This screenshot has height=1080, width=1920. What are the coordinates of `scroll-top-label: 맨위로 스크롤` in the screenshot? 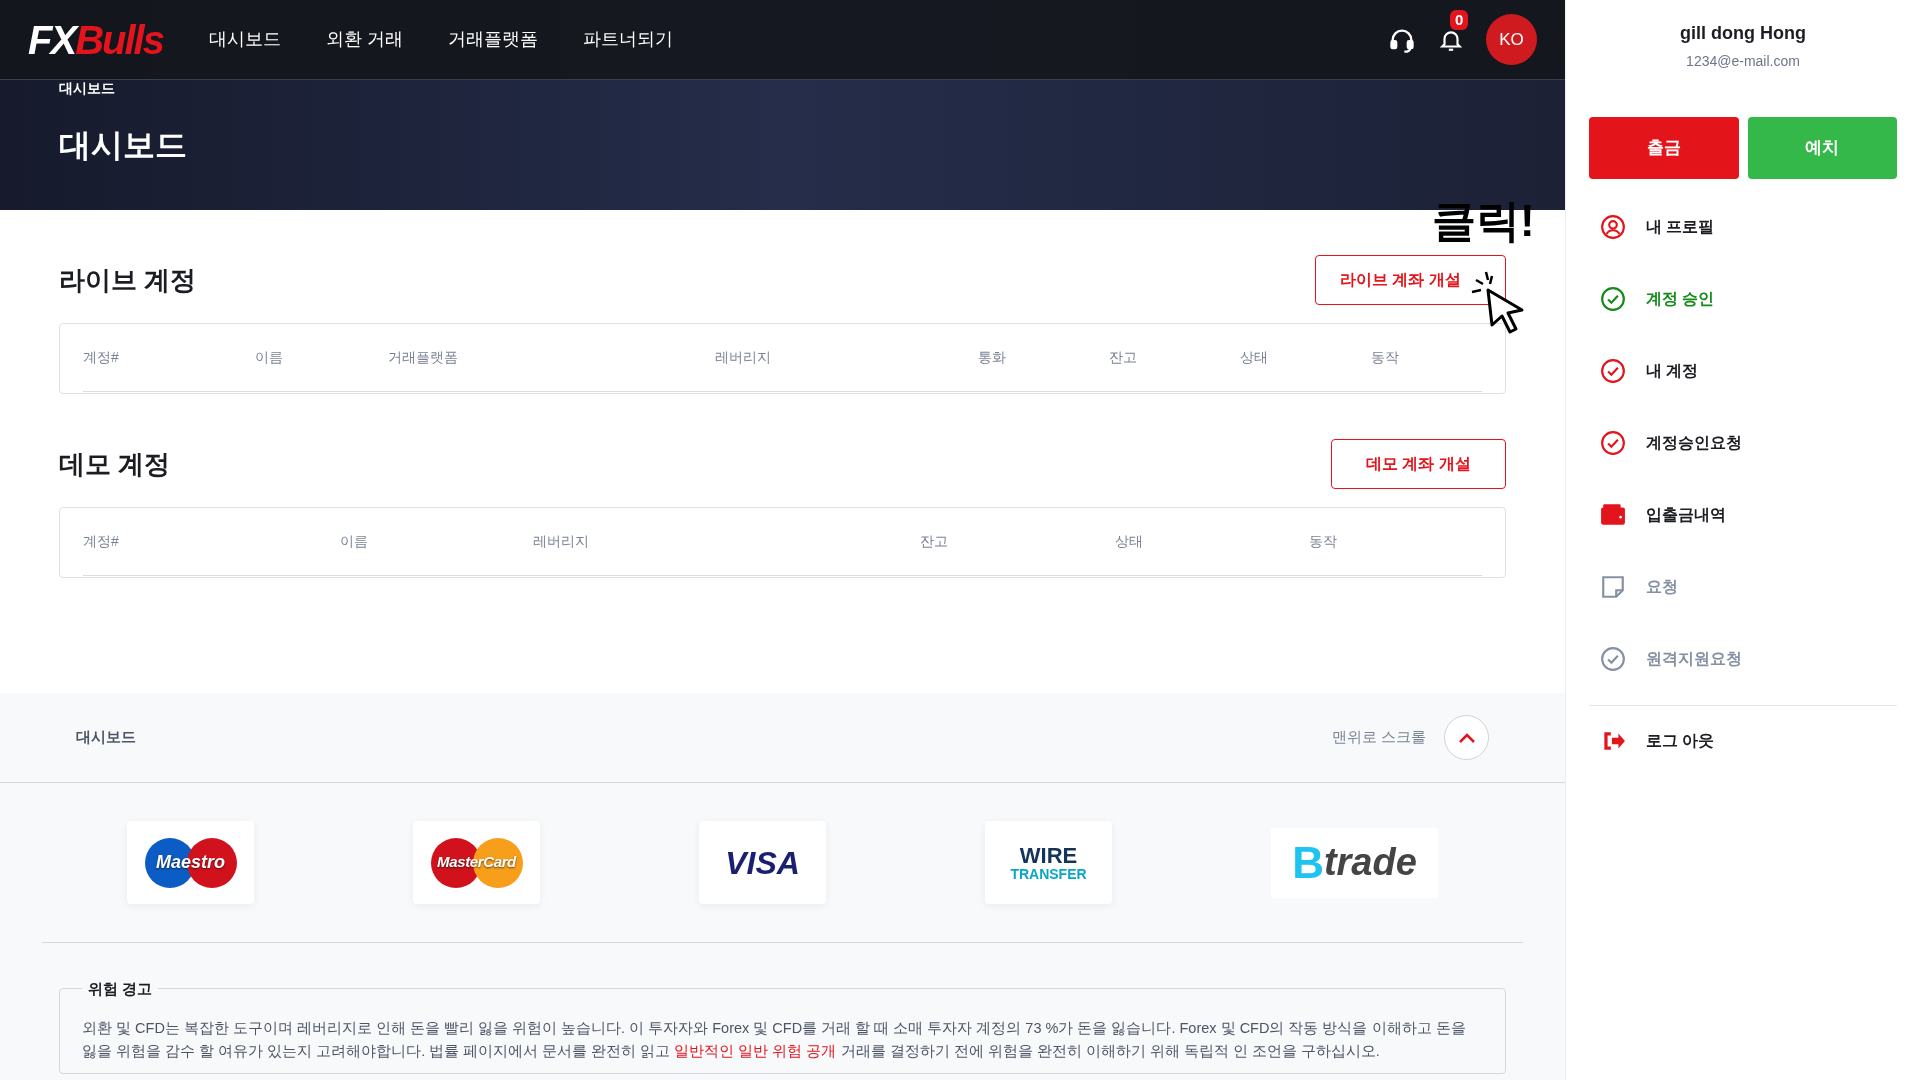 It's located at (1378, 737).